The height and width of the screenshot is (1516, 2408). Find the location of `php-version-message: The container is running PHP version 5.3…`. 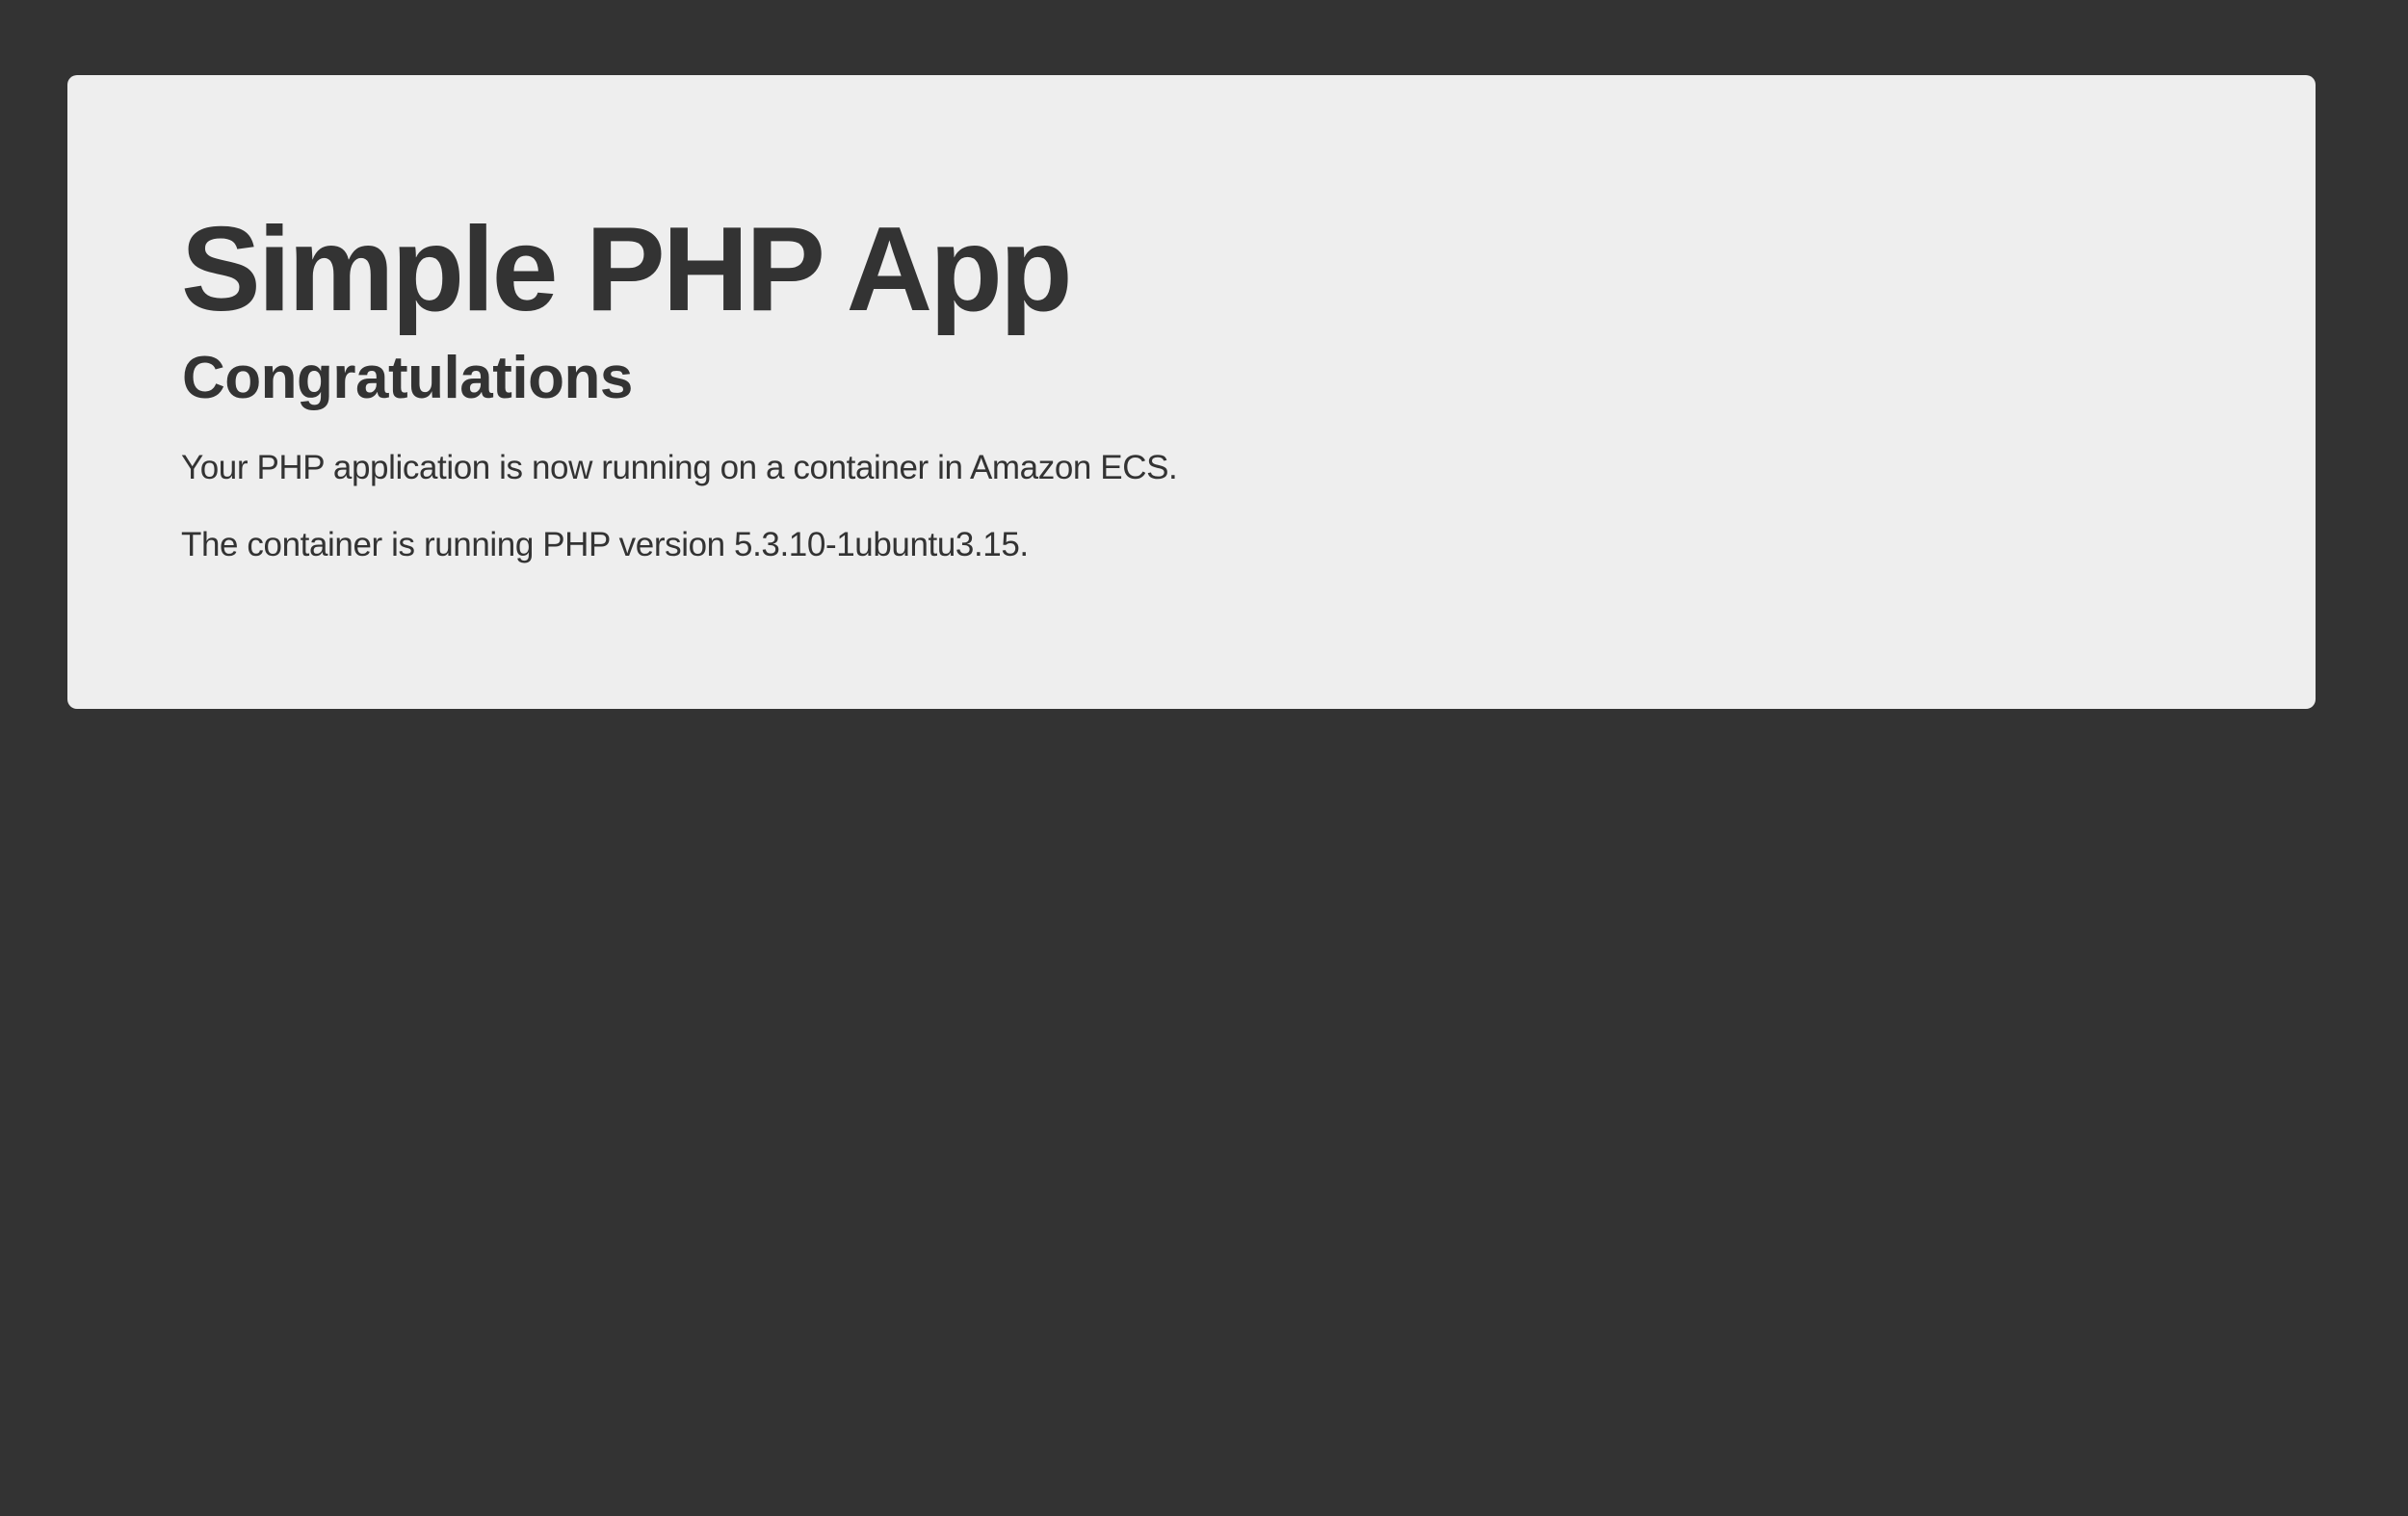

php-version-message: The container is running PHP version 5.3… is located at coordinates (605, 544).